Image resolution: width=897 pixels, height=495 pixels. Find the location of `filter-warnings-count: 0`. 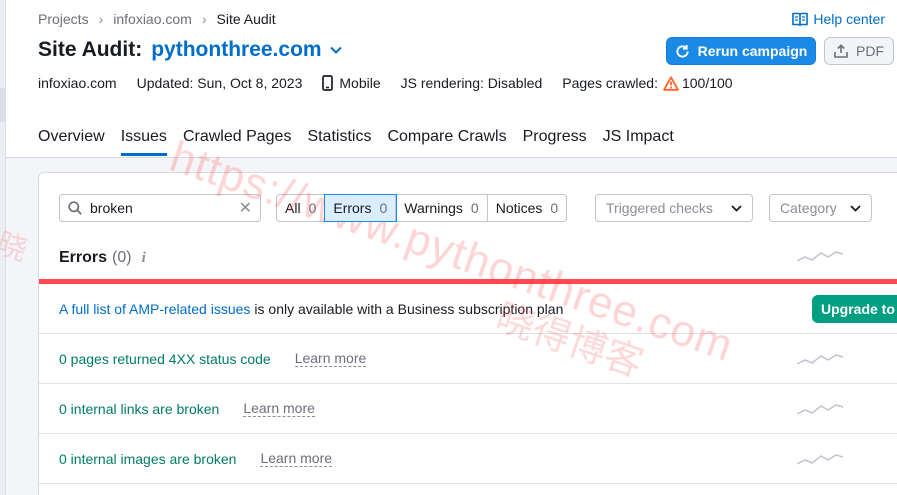

filter-warnings-count: 0 is located at coordinates (474, 208).